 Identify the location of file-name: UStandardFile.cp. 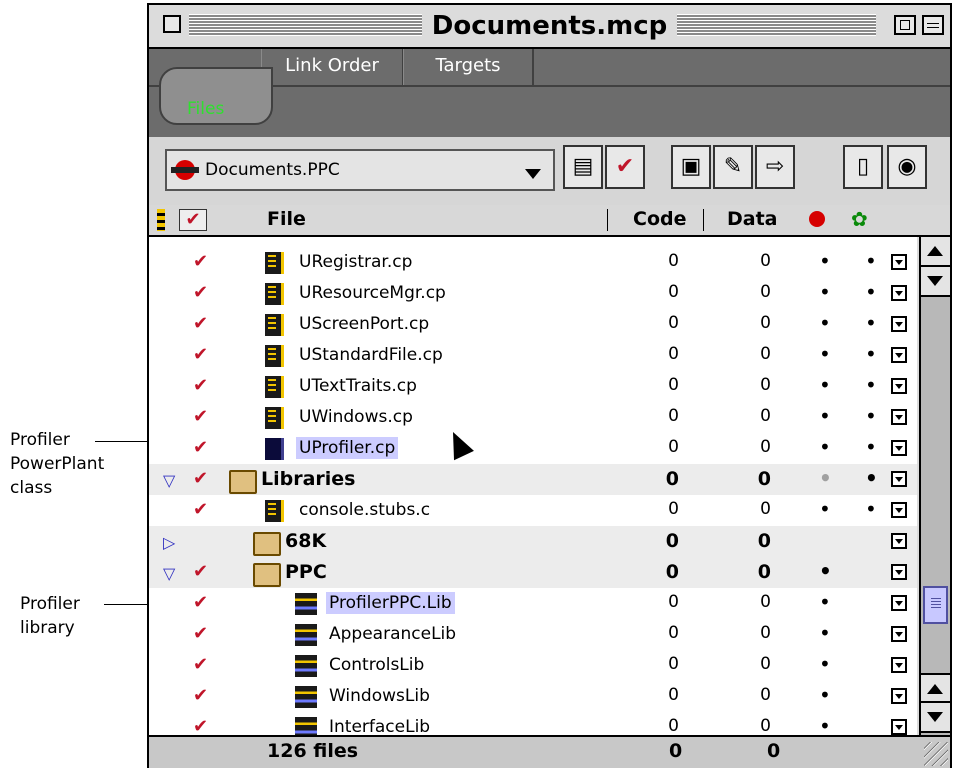
(371, 355).